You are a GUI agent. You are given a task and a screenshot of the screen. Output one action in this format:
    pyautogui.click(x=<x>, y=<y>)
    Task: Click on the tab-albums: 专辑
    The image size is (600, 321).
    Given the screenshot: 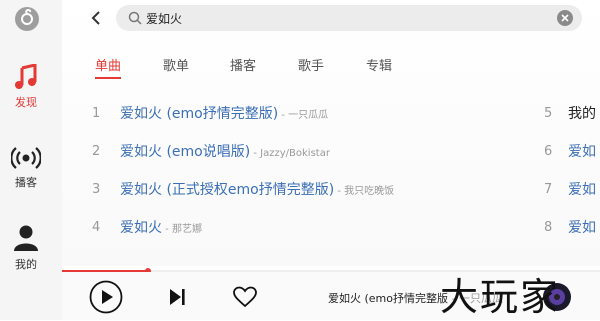 What is the action you would take?
    pyautogui.click(x=379, y=64)
    